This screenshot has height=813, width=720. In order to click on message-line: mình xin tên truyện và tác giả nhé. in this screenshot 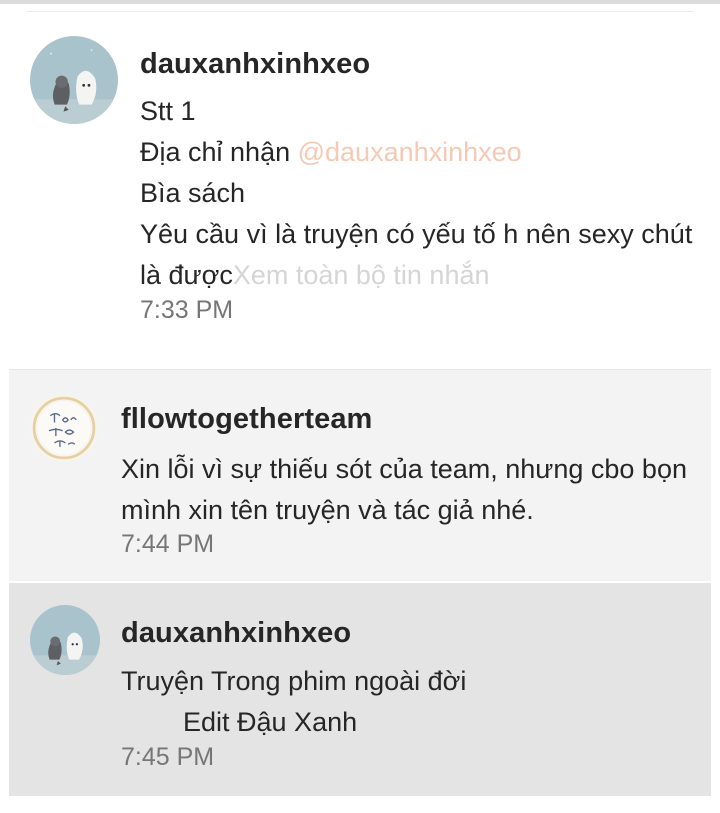, I will do `click(327, 510)`.